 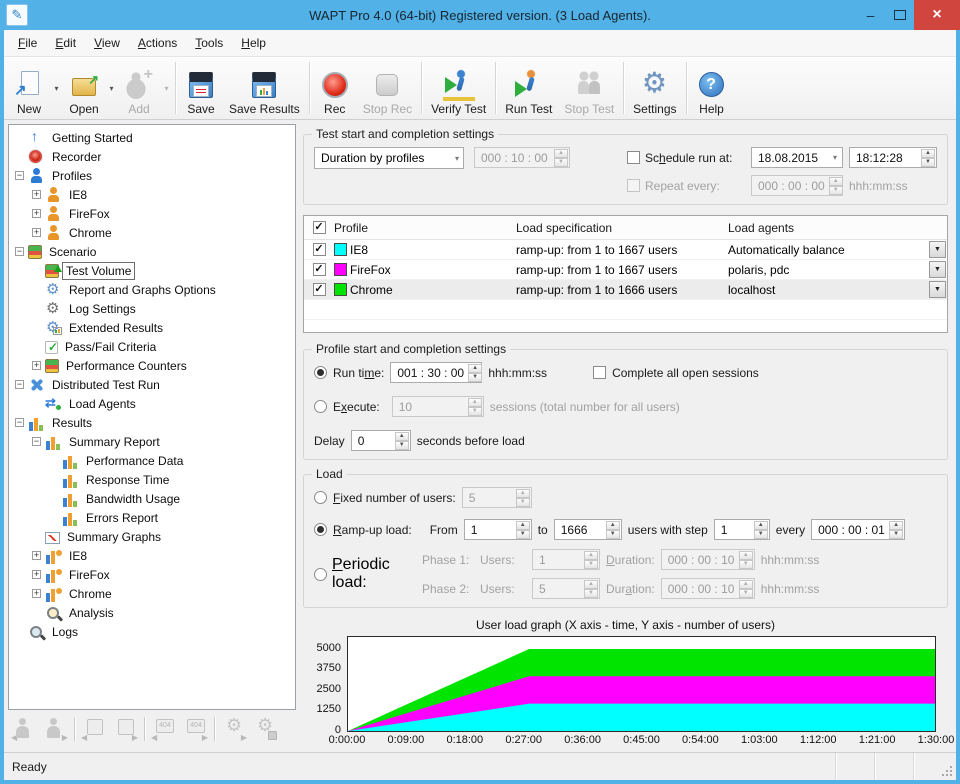 What do you see at coordinates (157, 43) in the screenshot?
I see `menu-actions: Actions` at bounding box center [157, 43].